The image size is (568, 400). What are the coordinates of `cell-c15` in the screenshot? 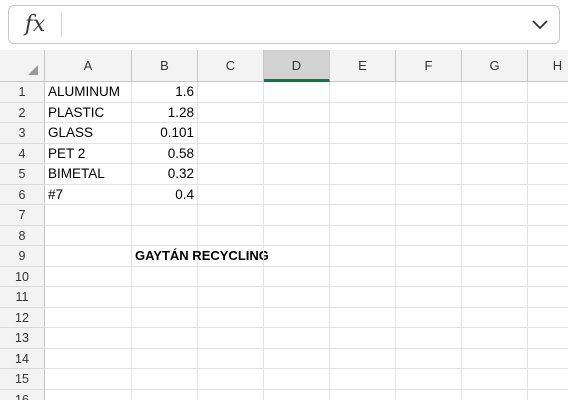 It's located at (231, 379).